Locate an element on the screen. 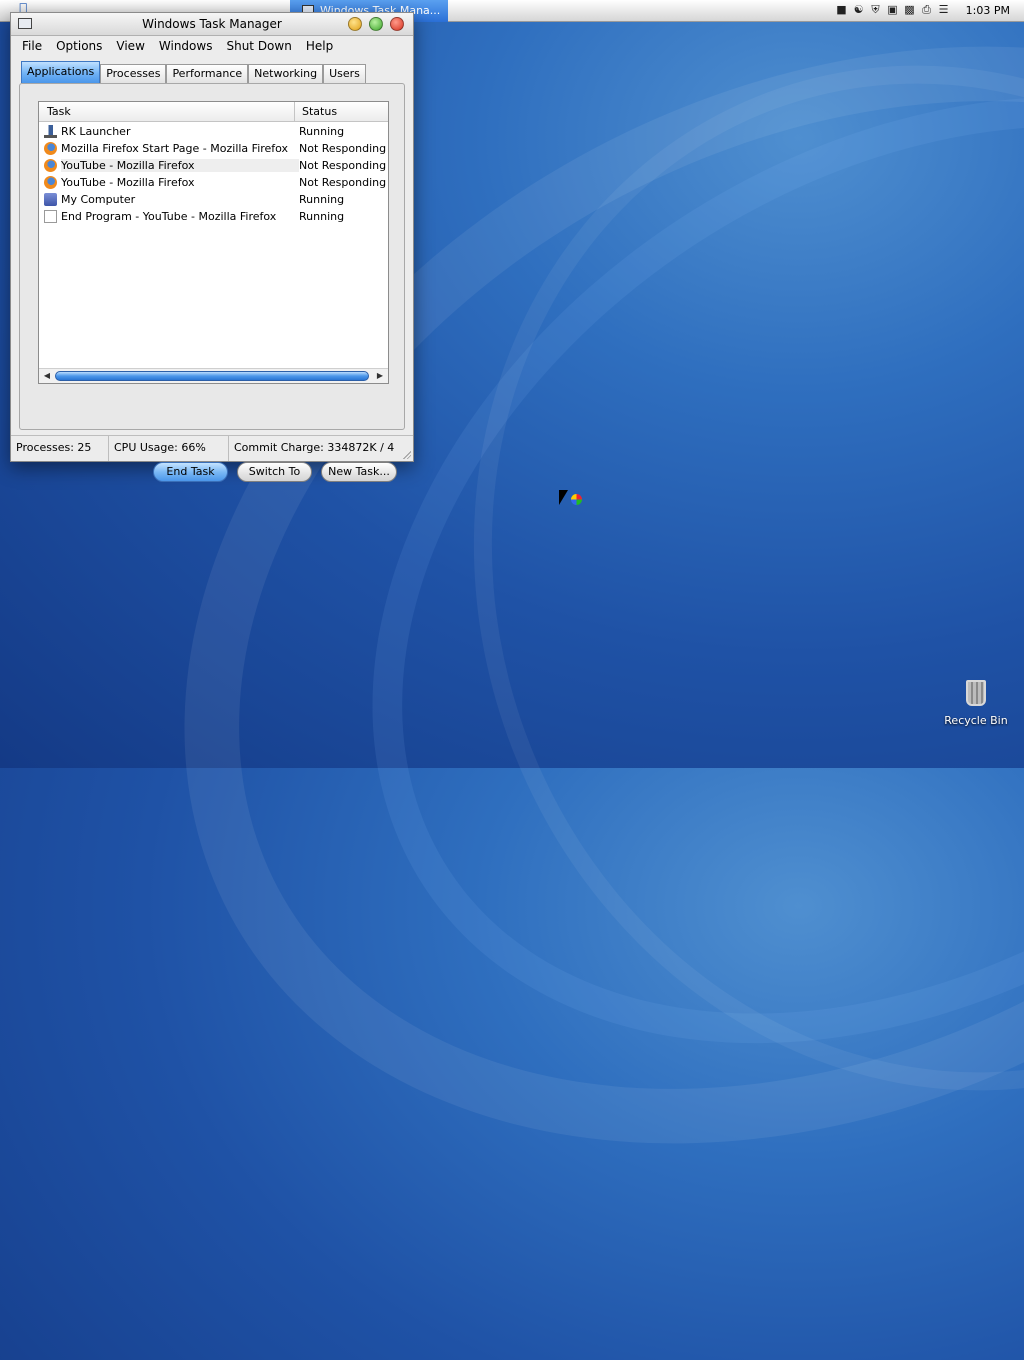 This screenshot has height=1360, width=1024. minimize-button is located at coordinates (355, 24).